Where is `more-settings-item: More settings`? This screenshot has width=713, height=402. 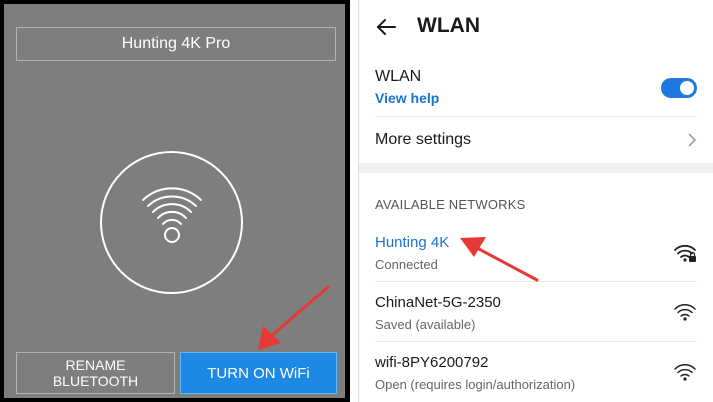
more-settings-item: More settings is located at coordinates (423, 140).